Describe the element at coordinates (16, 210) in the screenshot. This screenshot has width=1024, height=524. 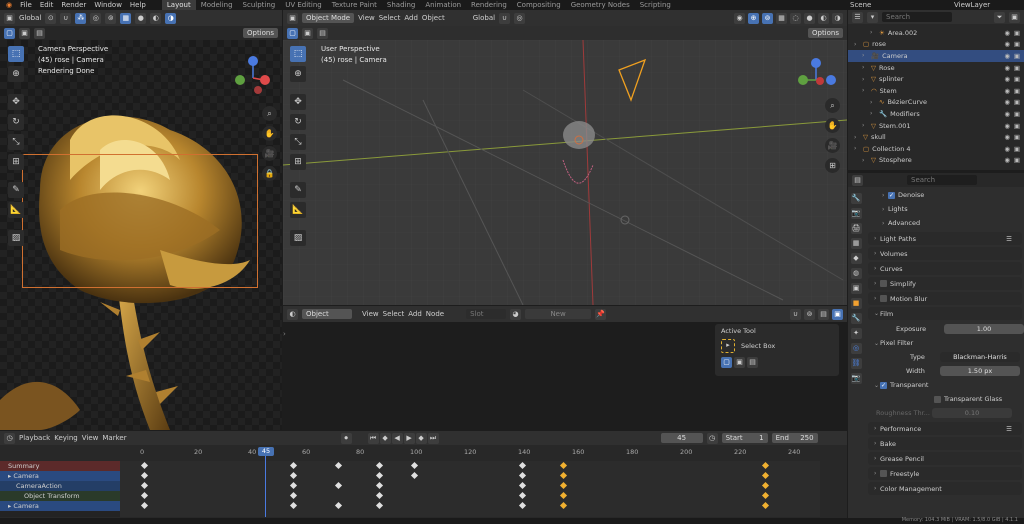
I see `measure-tool-icon: 📐` at that location.